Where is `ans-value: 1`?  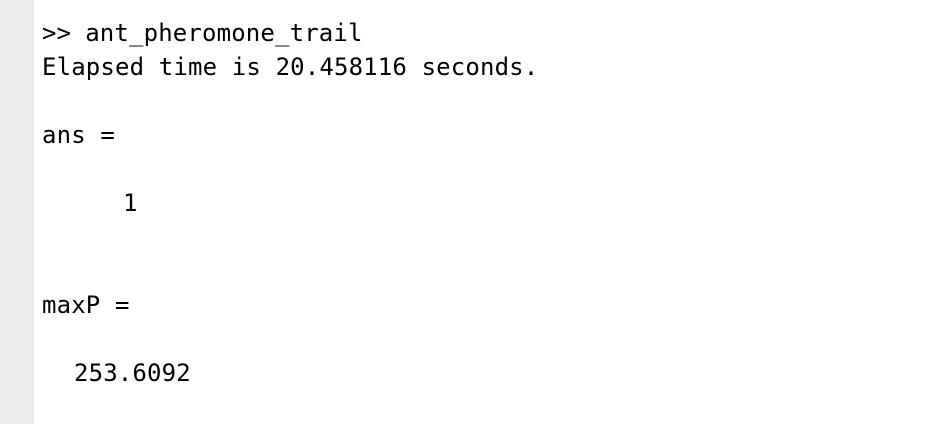
ans-value: 1 is located at coordinates (130, 203).